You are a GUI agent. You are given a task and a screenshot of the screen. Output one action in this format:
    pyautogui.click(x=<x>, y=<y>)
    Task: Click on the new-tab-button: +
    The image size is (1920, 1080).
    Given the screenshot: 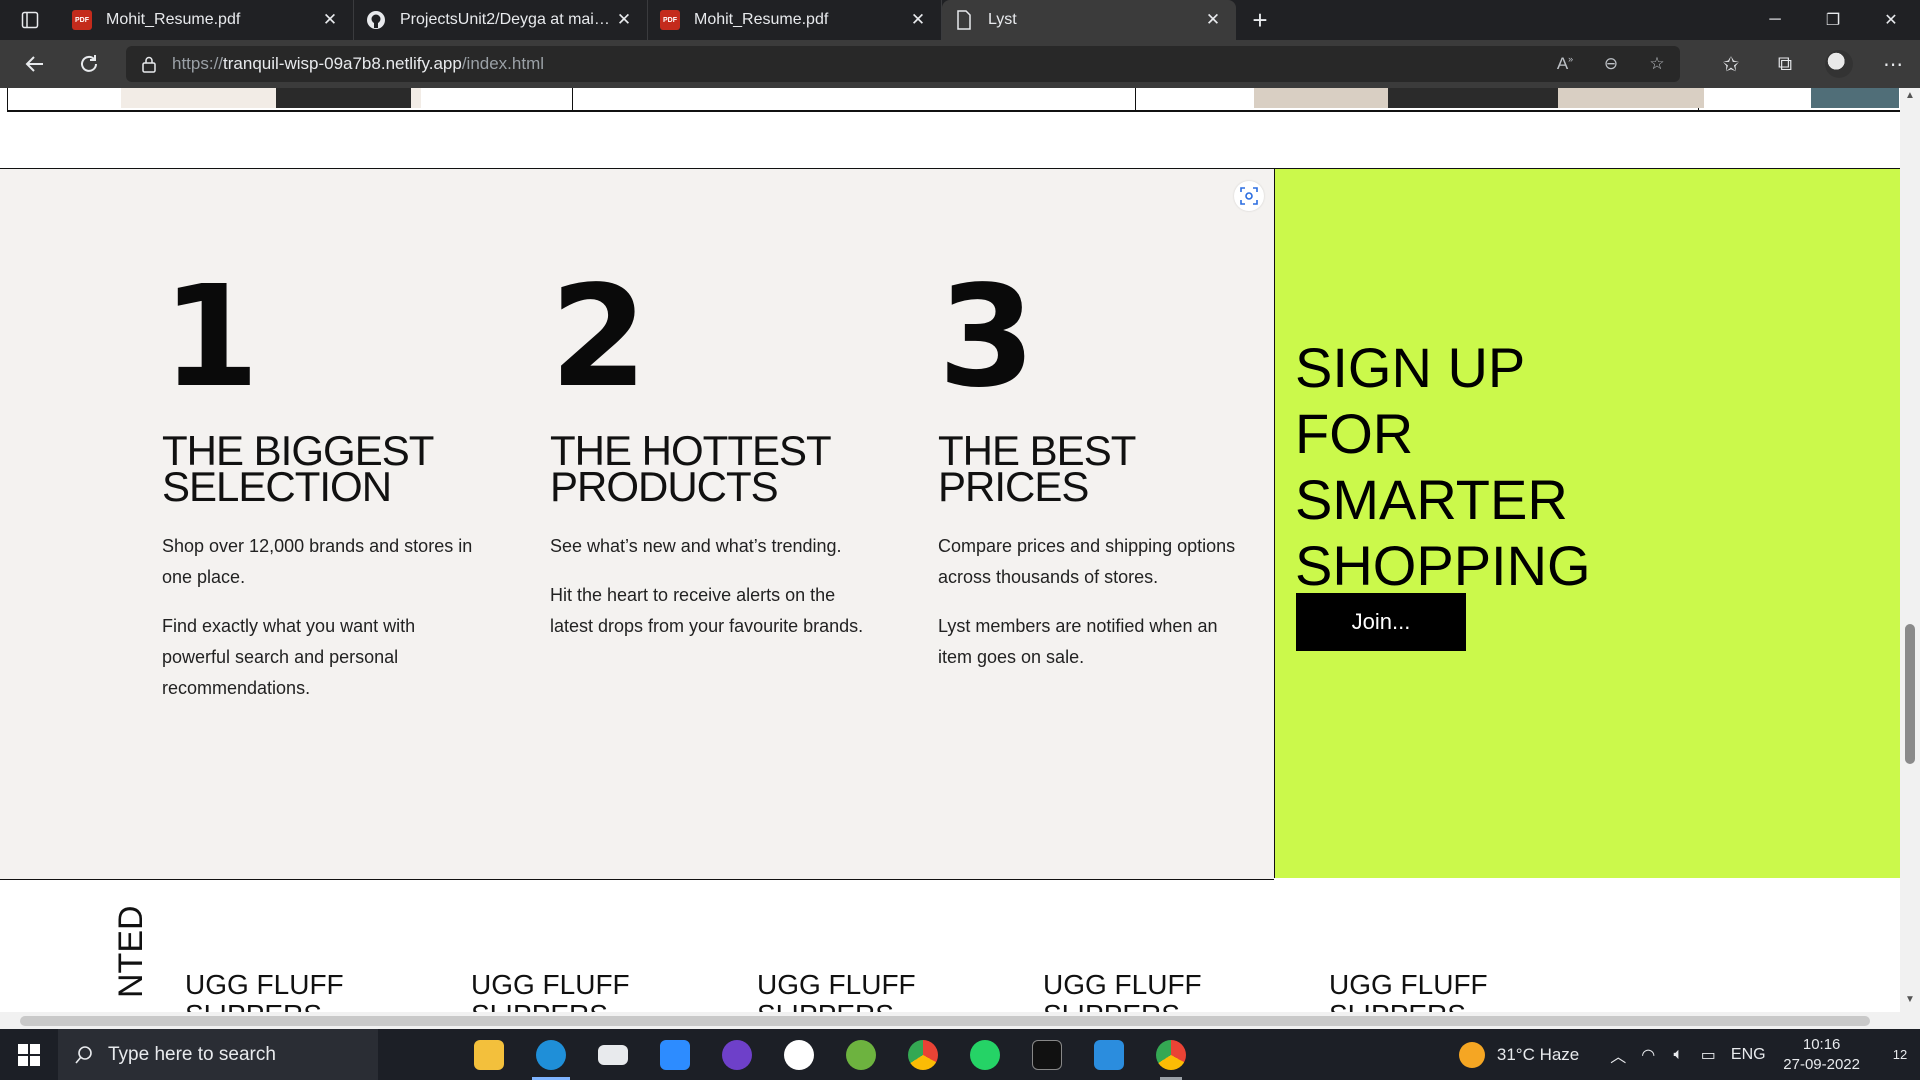 What is the action you would take?
    pyautogui.click(x=1260, y=20)
    